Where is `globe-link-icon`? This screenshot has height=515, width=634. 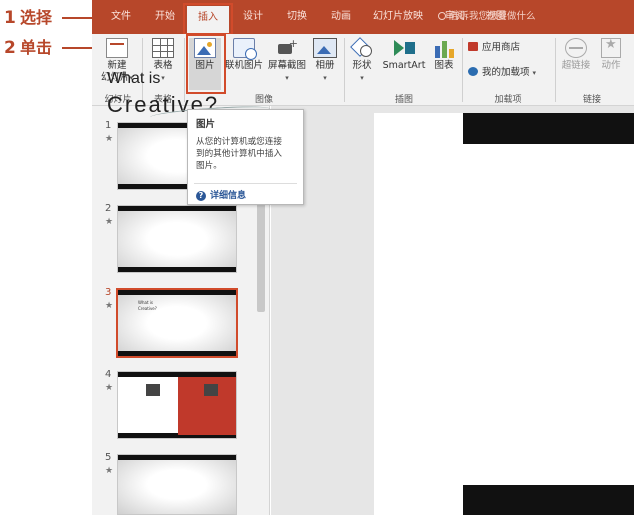
globe-link-icon is located at coordinates (576, 48).